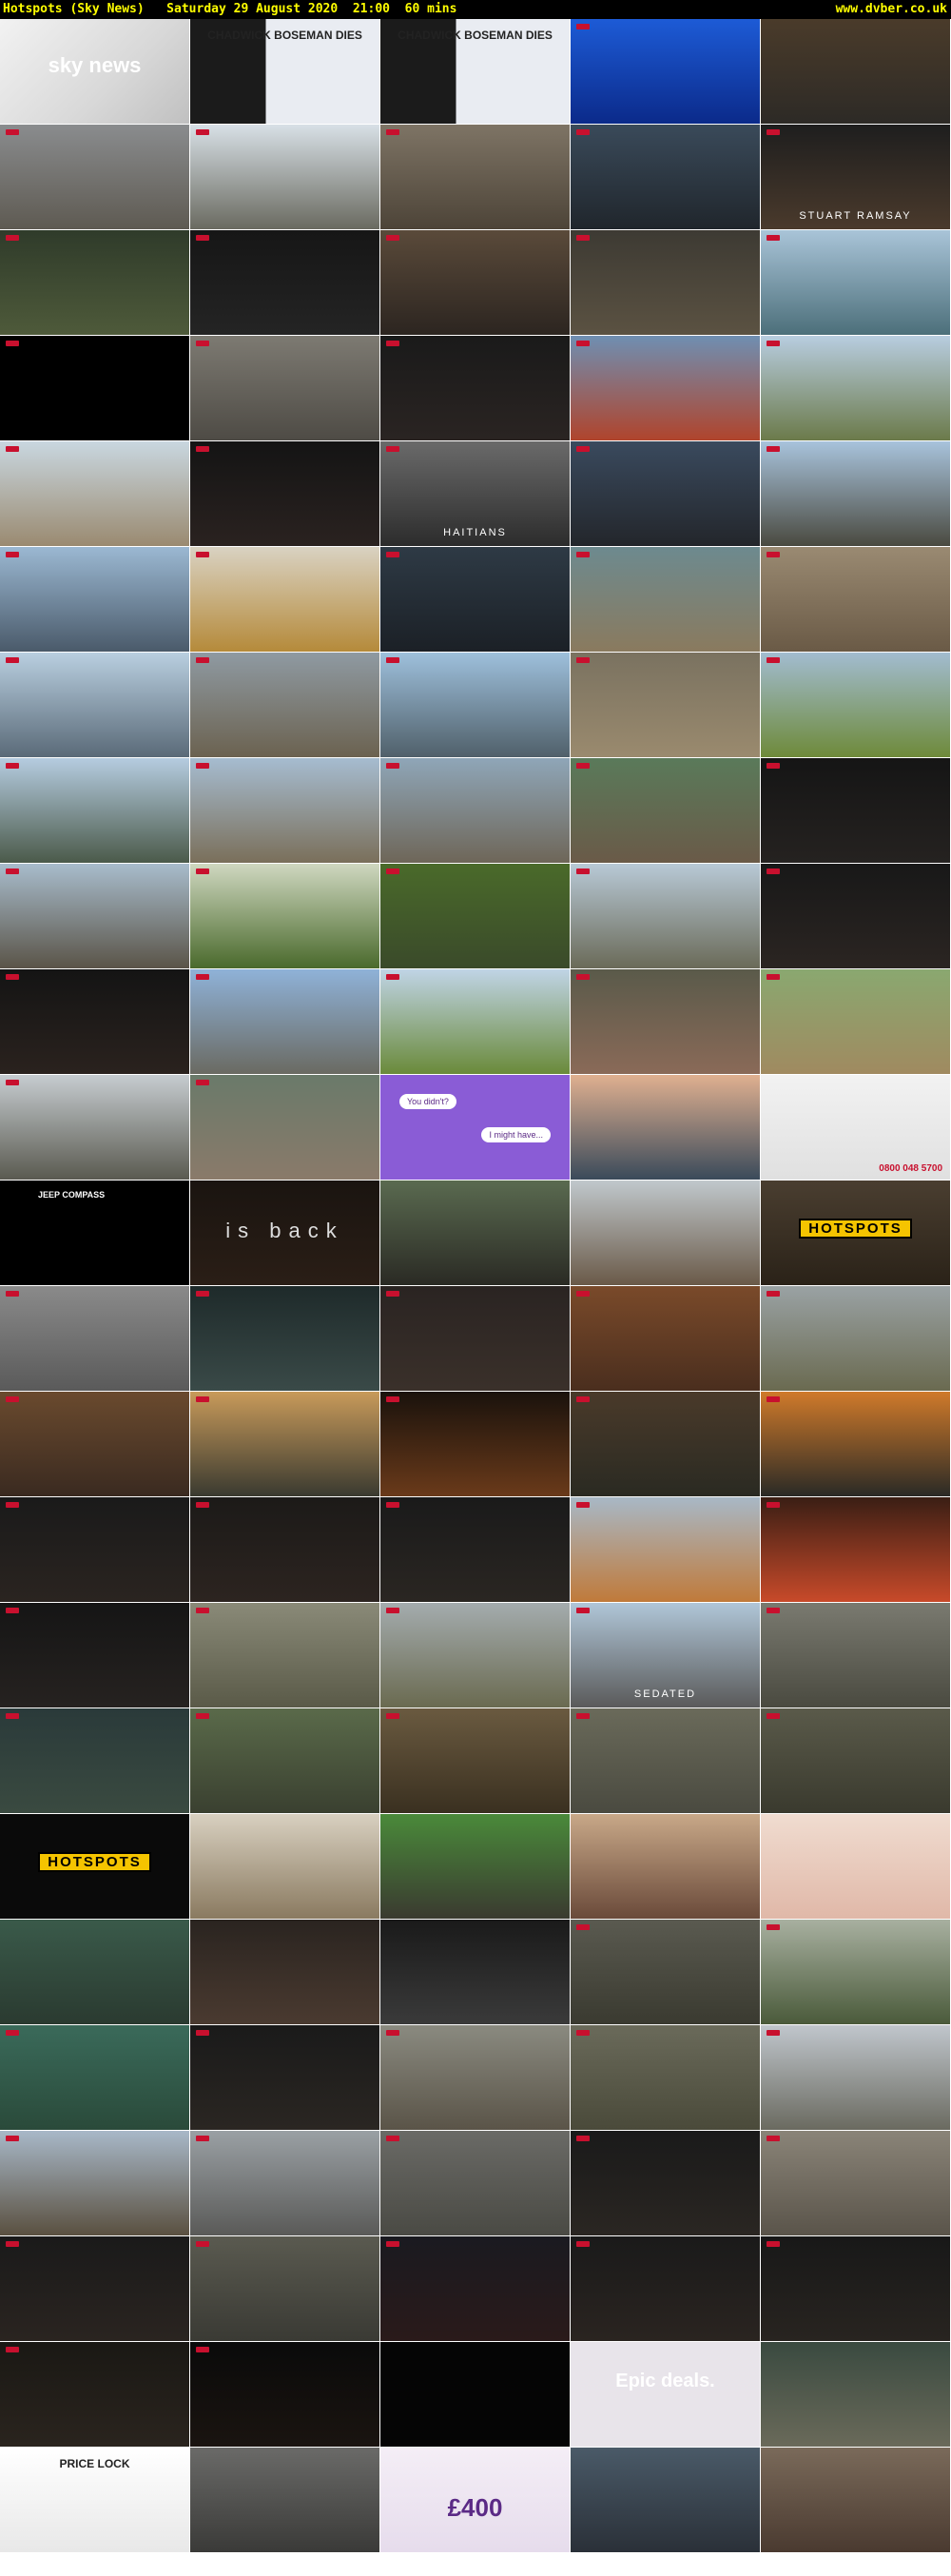 The image size is (951, 2576). I want to click on thumbnail: Epic deals., so click(666, 2395).